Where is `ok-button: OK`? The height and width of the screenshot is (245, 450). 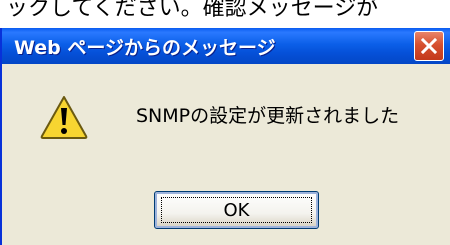
ok-button: OK is located at coordinates (236, 210).